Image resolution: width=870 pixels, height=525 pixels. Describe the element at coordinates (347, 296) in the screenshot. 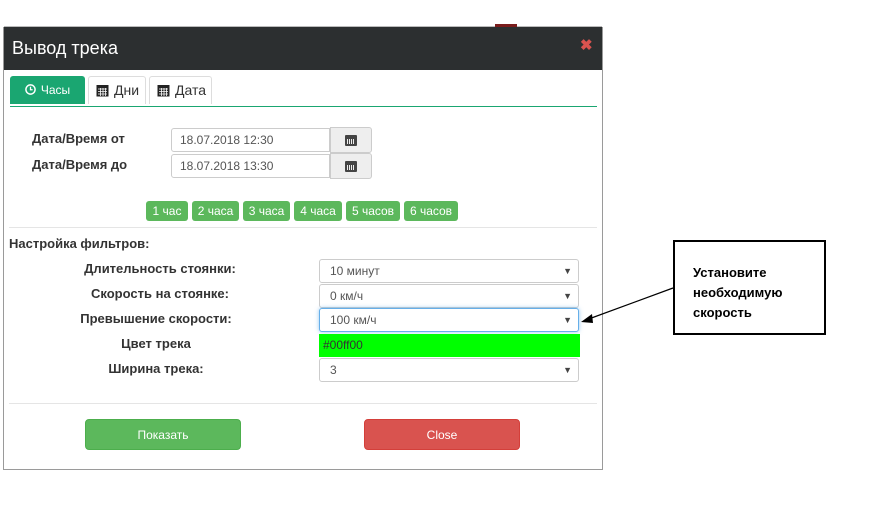

I see `stop-speed-value: 0 км/ч` at that location.